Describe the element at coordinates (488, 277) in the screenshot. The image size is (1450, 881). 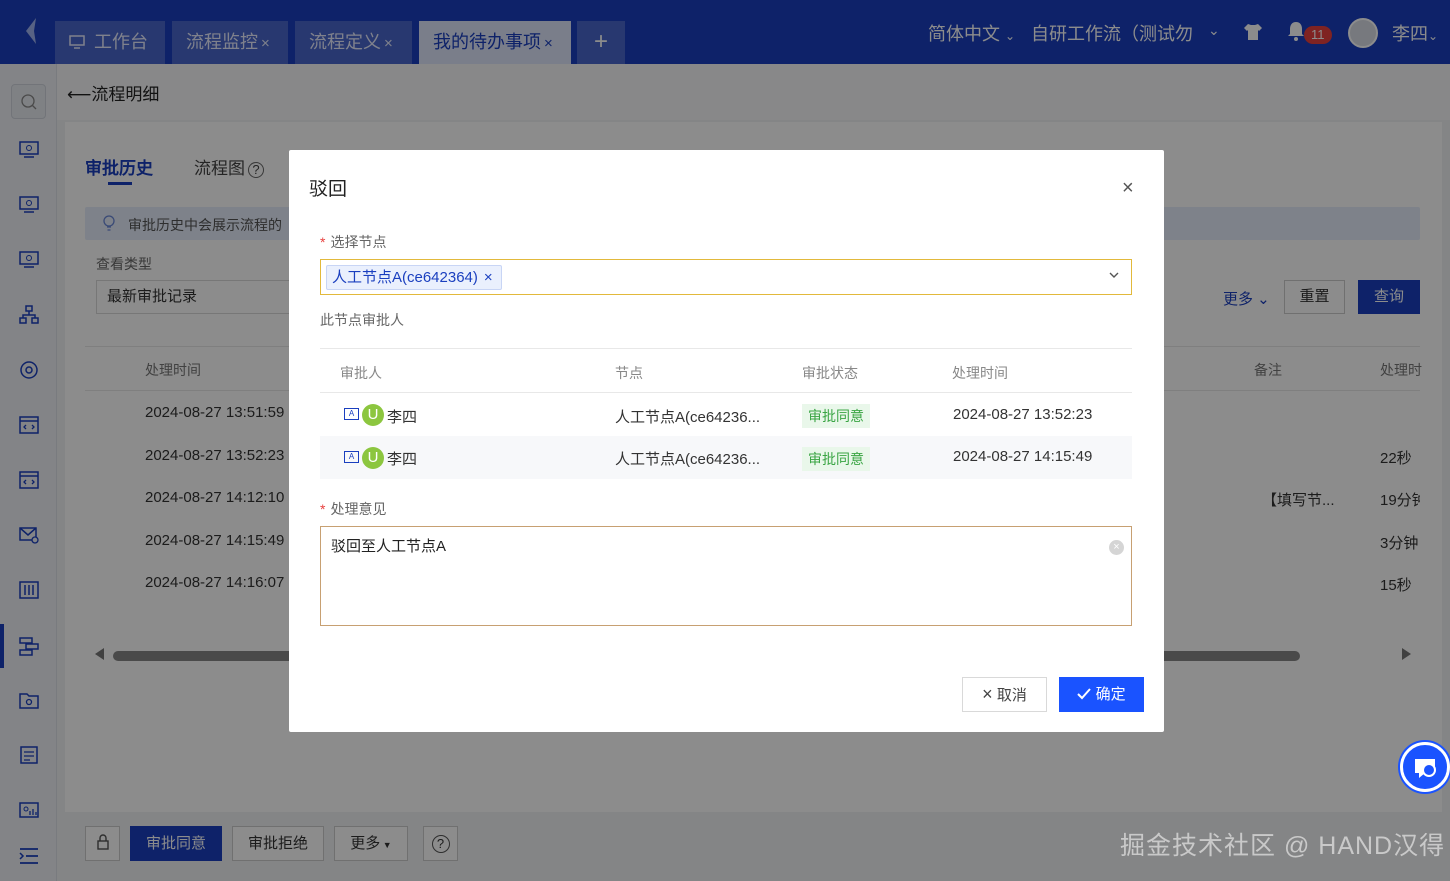
I see `tag-remove-icon: ×` at that location.